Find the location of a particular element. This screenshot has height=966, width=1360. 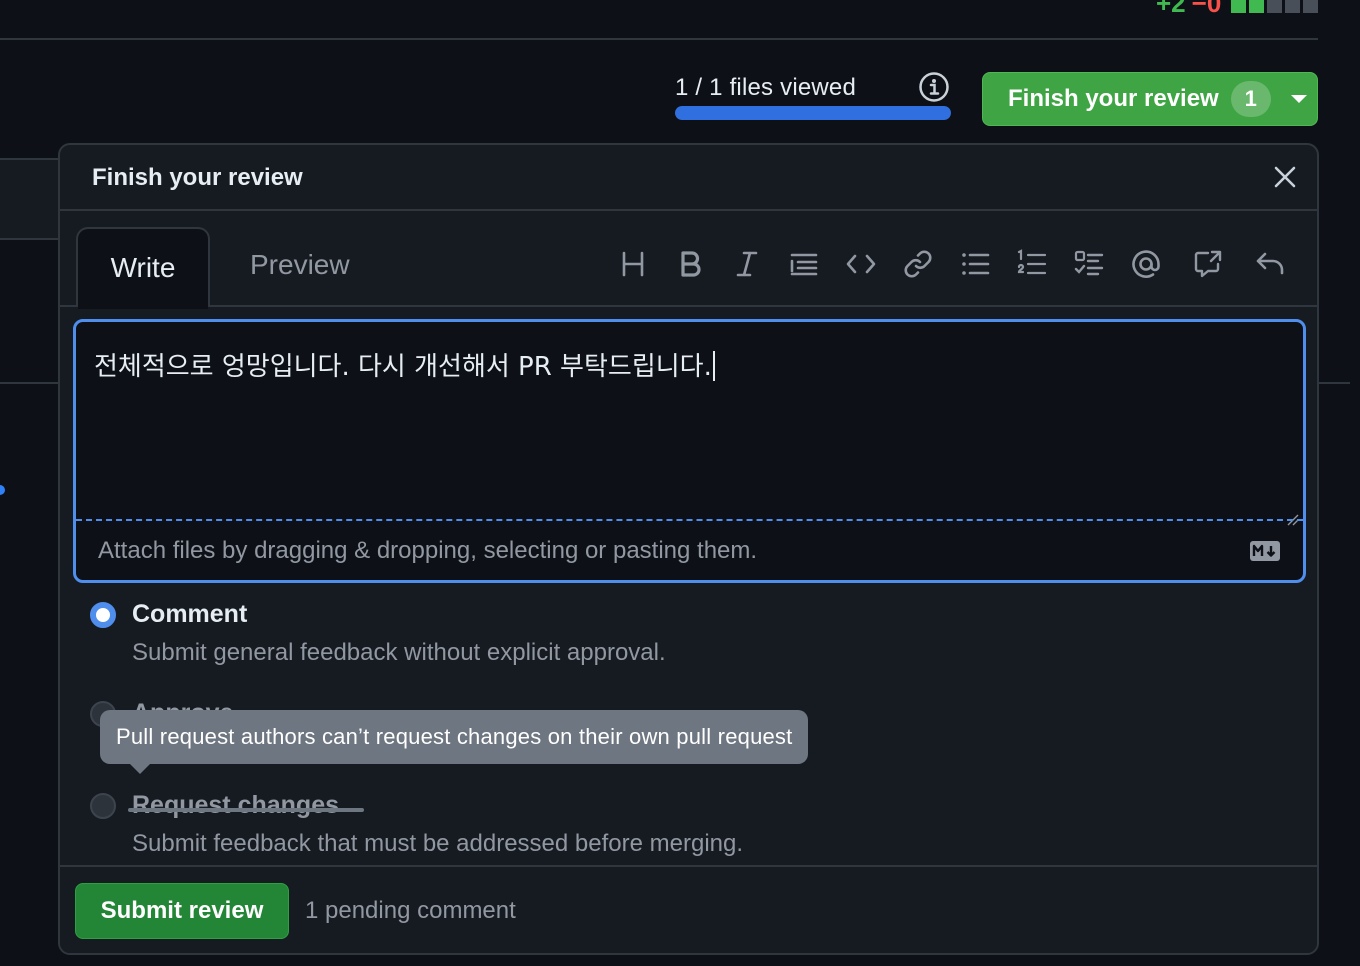

files-viewed: 1 / 1 files viewed is located at coordinates (813, 97).